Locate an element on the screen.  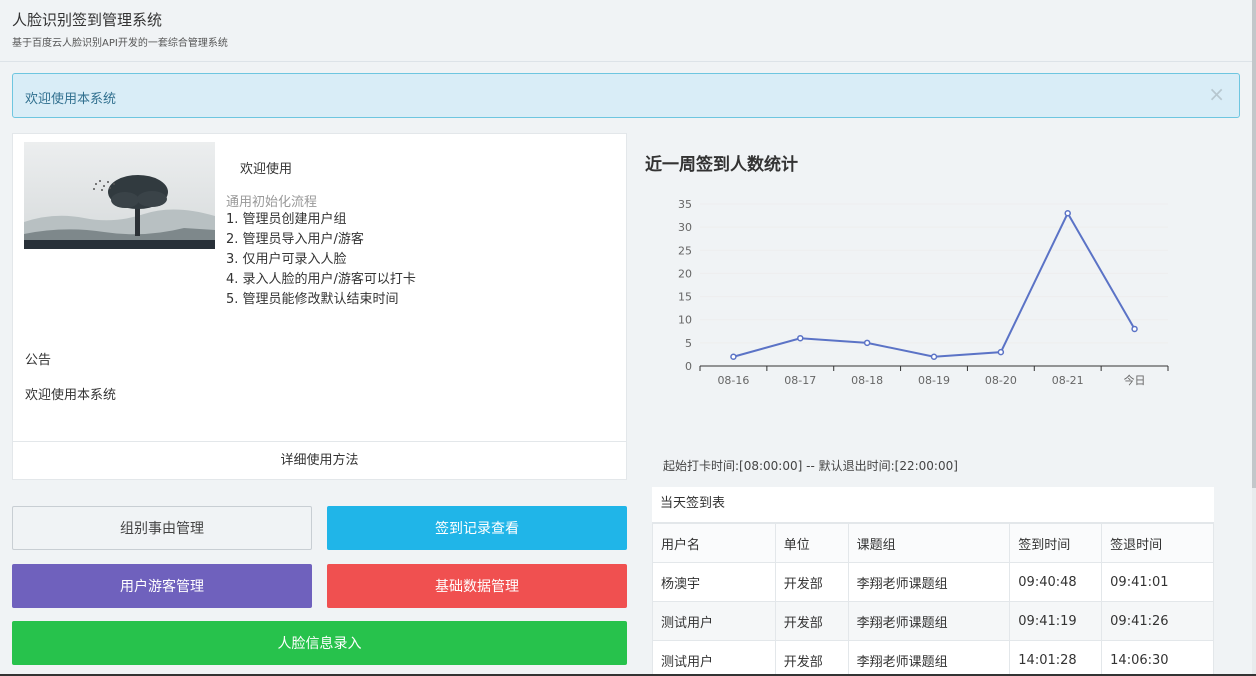
alert-message: 欢迎使用本系统 is located at coordinates (71, 99).